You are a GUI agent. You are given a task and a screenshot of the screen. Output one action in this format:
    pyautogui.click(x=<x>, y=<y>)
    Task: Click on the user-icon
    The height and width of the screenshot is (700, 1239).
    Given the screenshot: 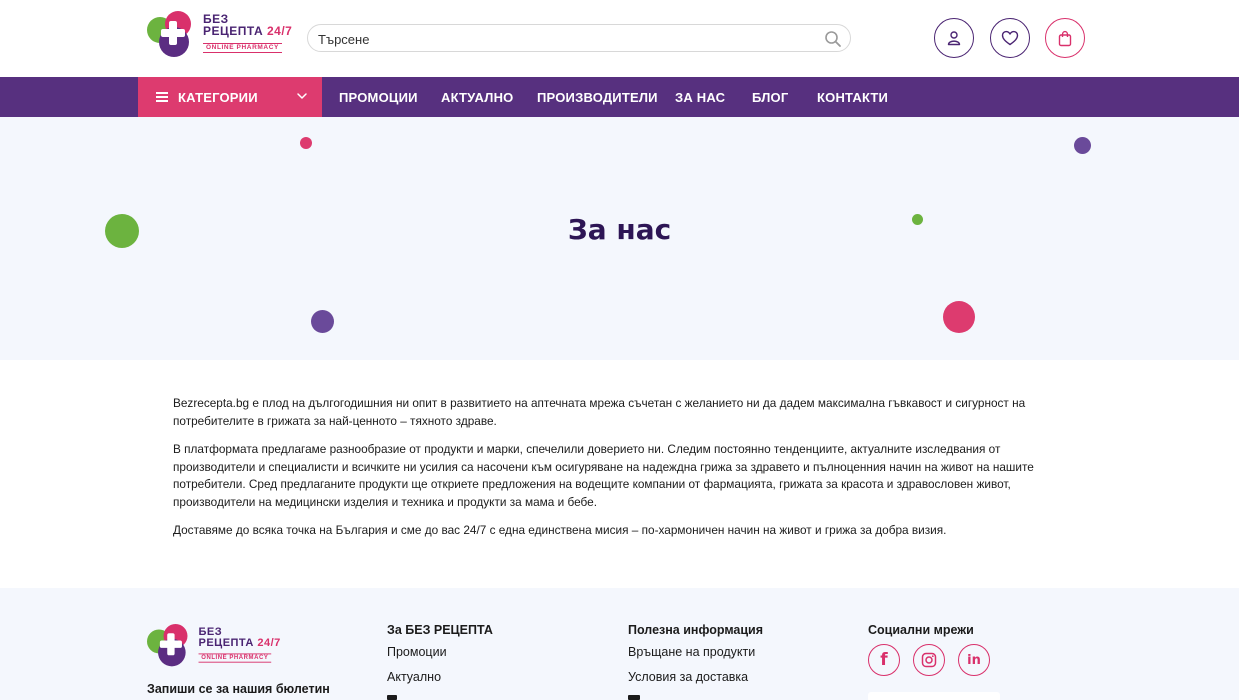 What is the action you would take?
    pyautogui.click(x=954, y=38)
    